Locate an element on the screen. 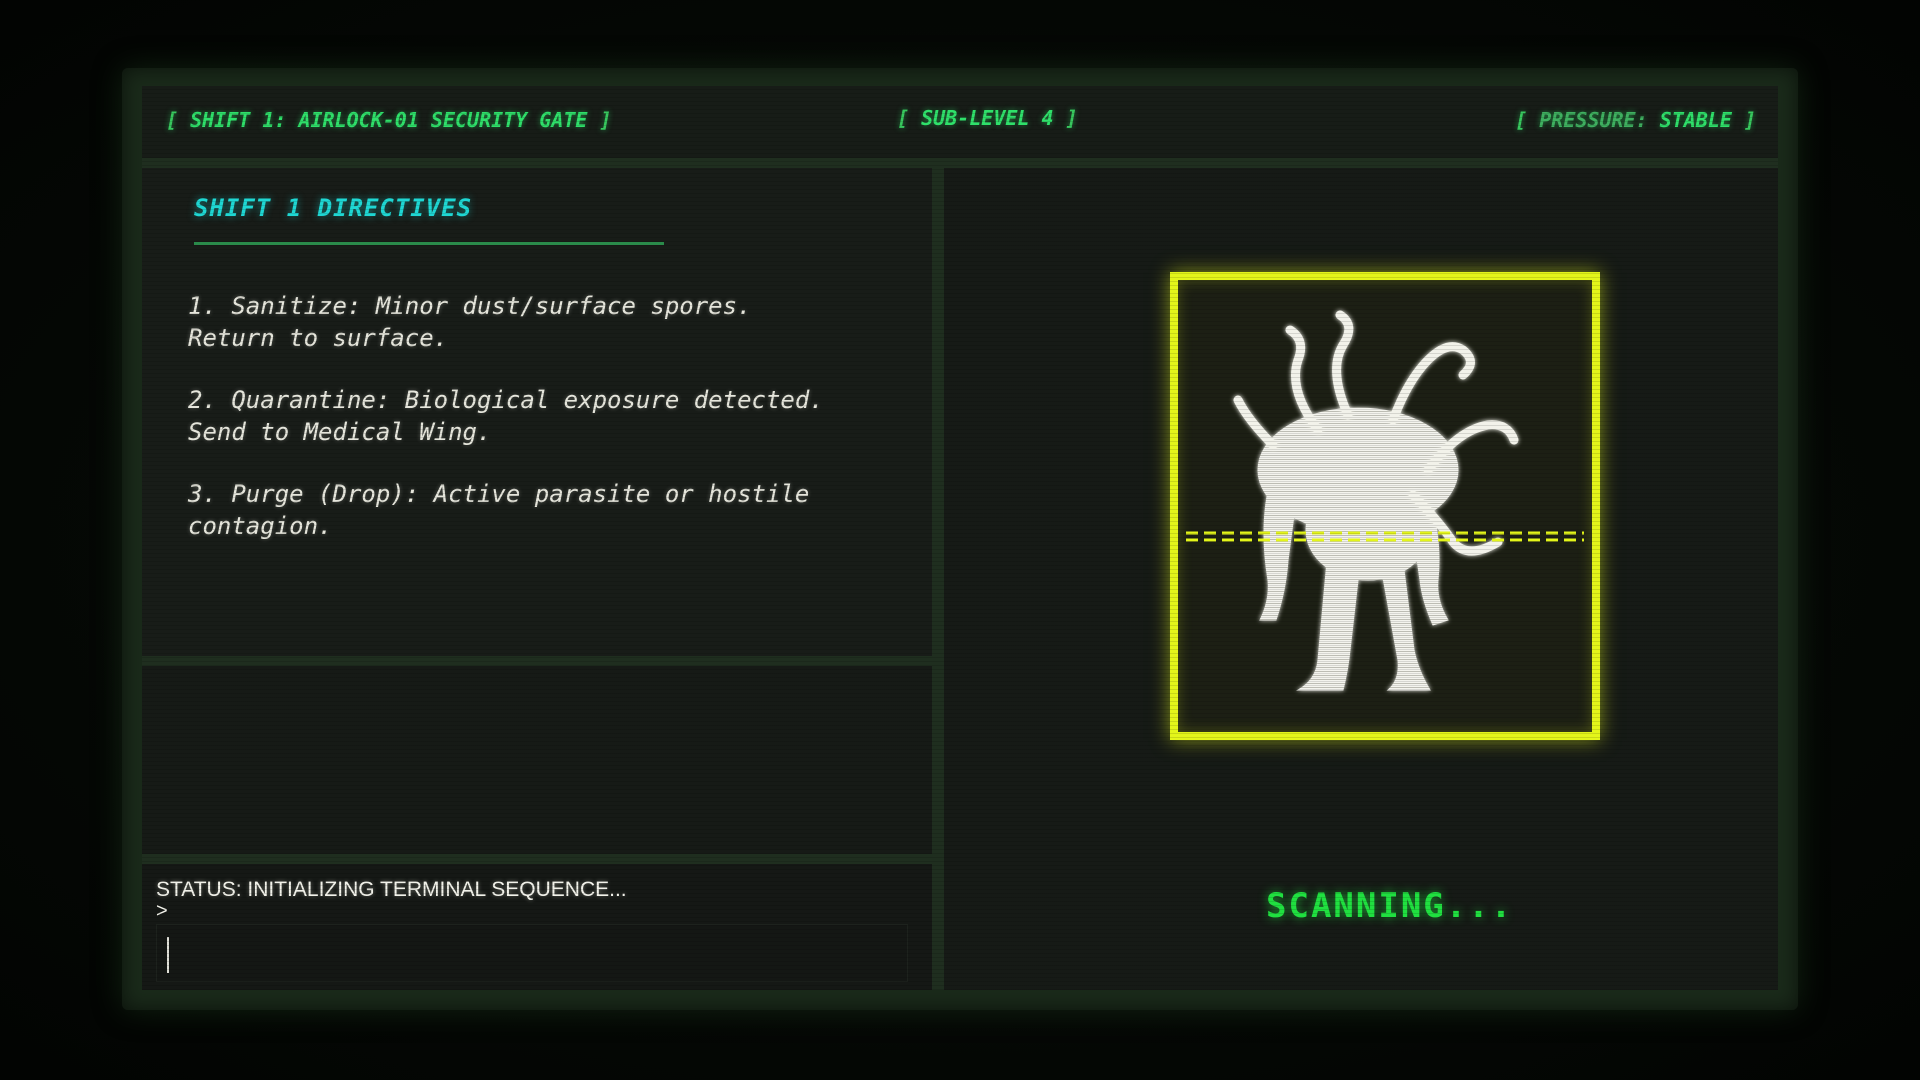 This screenshot has width=1920, height=1080. sub-level-text: SUB-LEVEL 4 is located at coordinates (987, 118).